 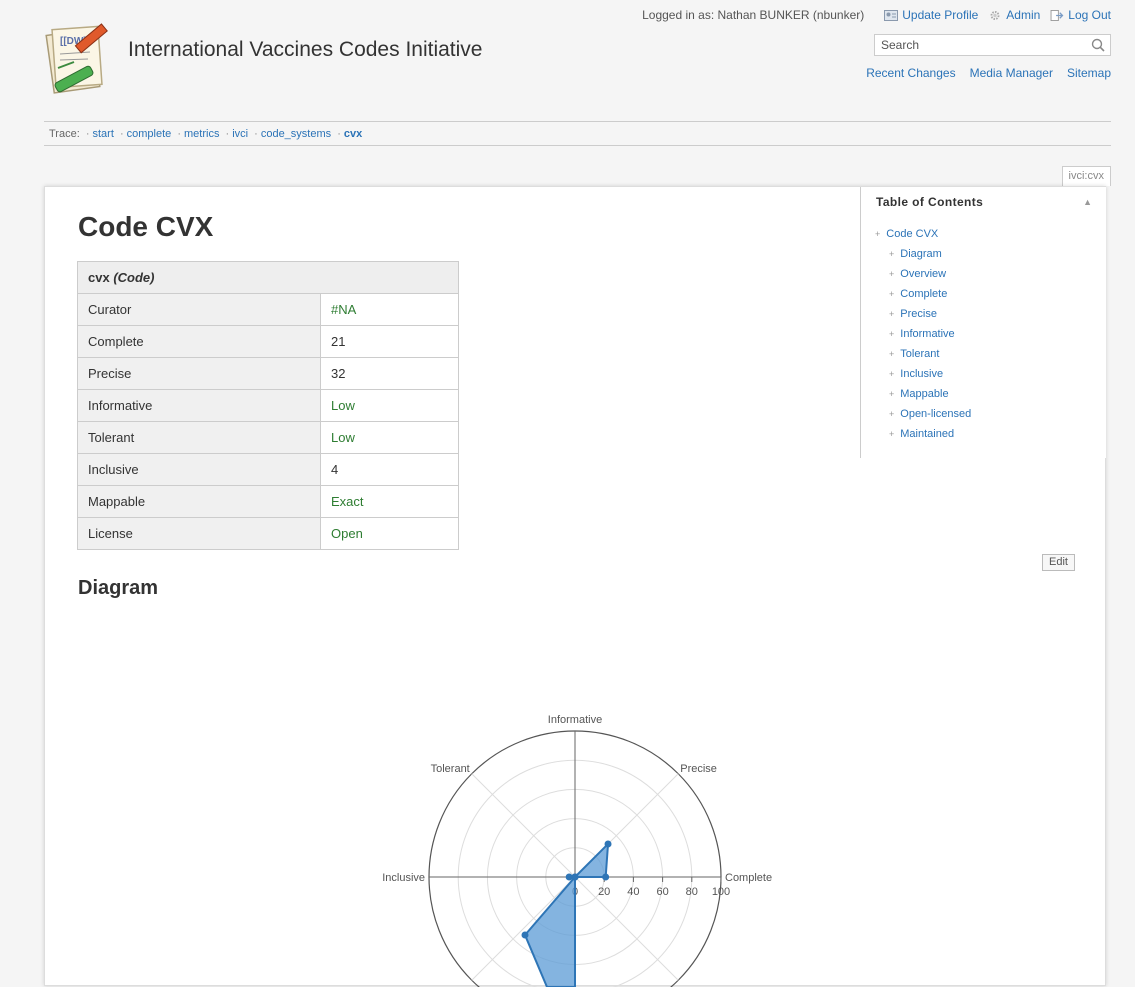 What do you see at coordinates (103, 134) in the screenshot?
I see `breadcrumb-link-start: start` at bounding box center [103, 134].